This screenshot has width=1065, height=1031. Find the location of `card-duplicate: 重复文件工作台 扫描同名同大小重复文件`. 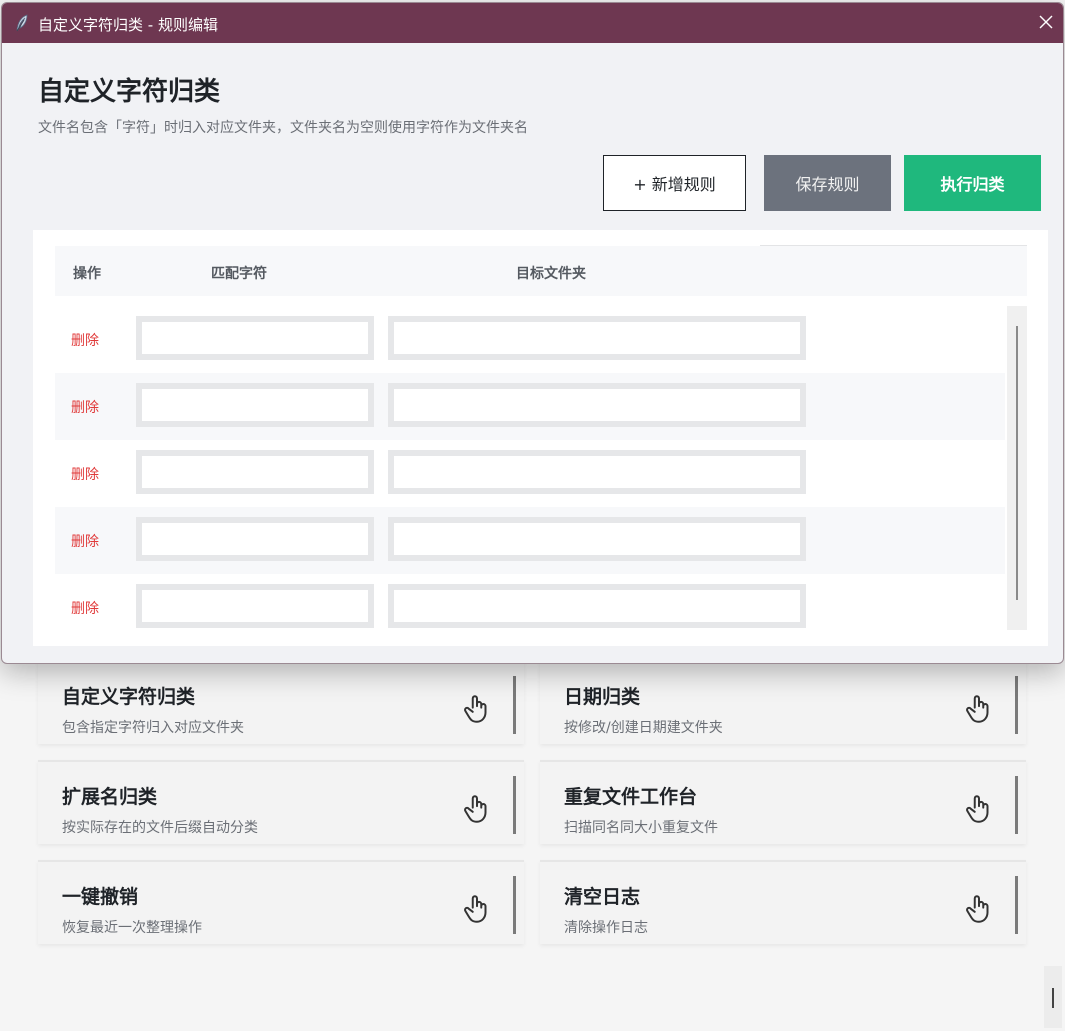

card-duplicate: 重复文件工作台 扫描同名同大小重复文件 is located at coordinates (783, 802).